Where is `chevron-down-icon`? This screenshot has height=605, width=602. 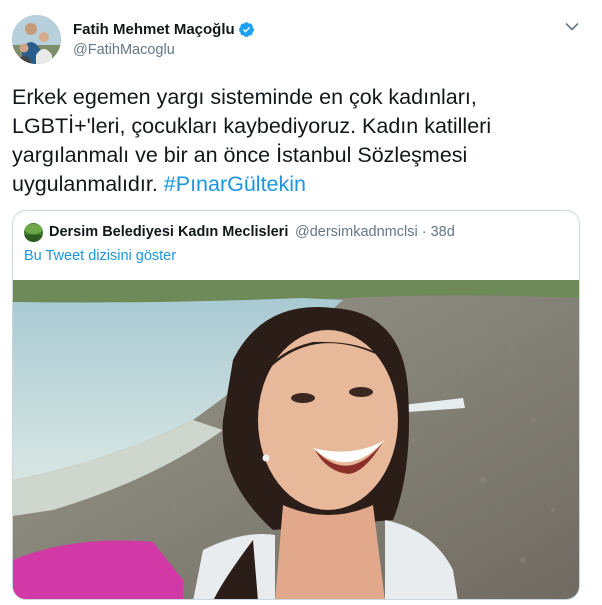
chevron-down-icon is located at coordinates (572, 27).